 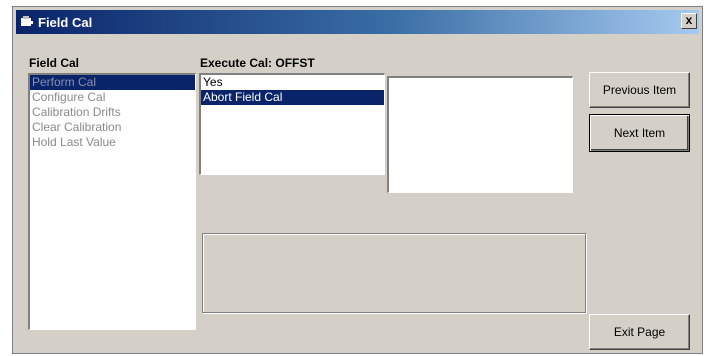 I want to click on app-icon, so click(x=27, y=22).